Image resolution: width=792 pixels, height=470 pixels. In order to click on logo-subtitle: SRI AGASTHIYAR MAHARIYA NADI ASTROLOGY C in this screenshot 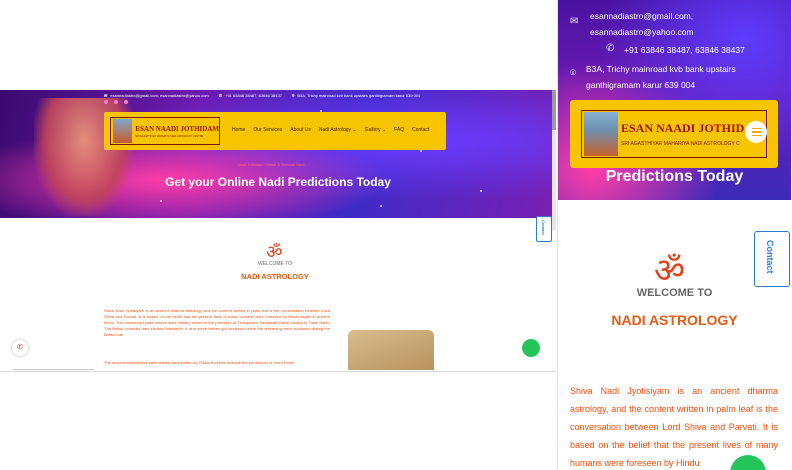, I will do `click(680, 144)`.